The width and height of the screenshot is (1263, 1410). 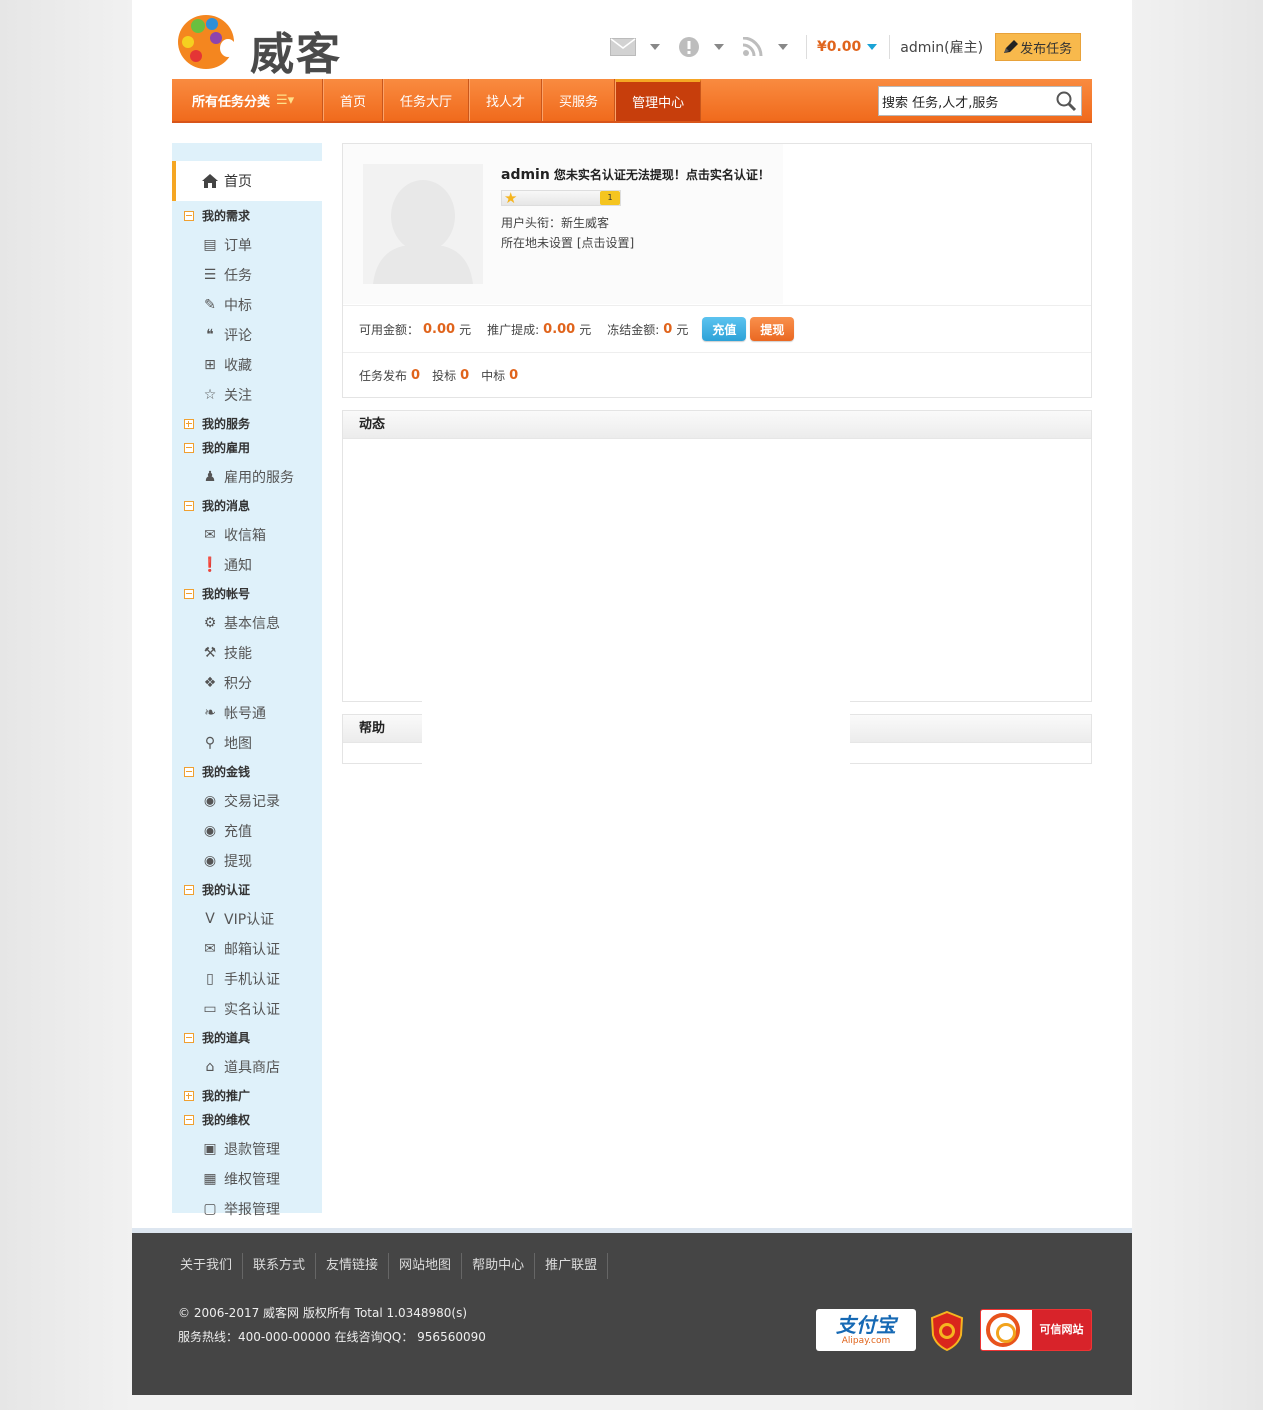 What do you see at coordinates (241, 979) in the screenshot?
I see `sidebar-item: ▯ 手机认证` at bounding box center [241, 979].